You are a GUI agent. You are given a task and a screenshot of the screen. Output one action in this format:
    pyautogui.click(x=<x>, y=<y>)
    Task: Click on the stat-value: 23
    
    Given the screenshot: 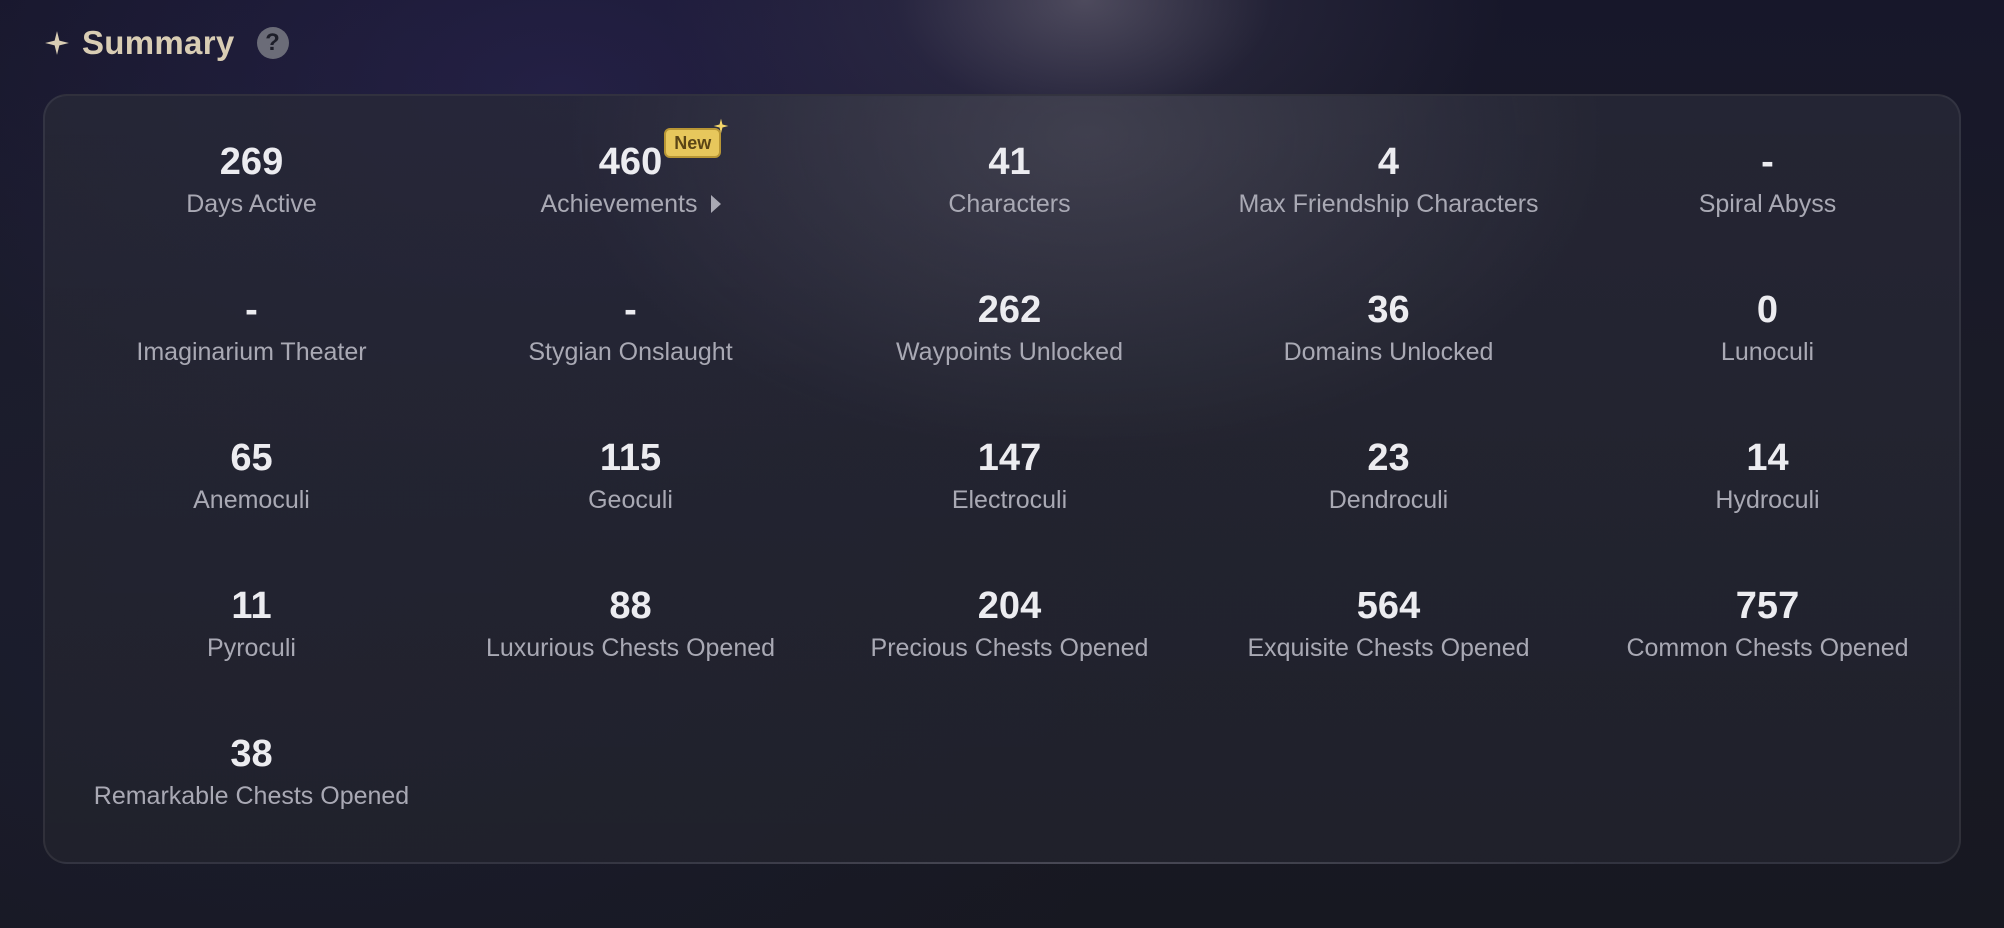 What is the action you would take?
    pyautogui.click(x=1388, y=458)
    